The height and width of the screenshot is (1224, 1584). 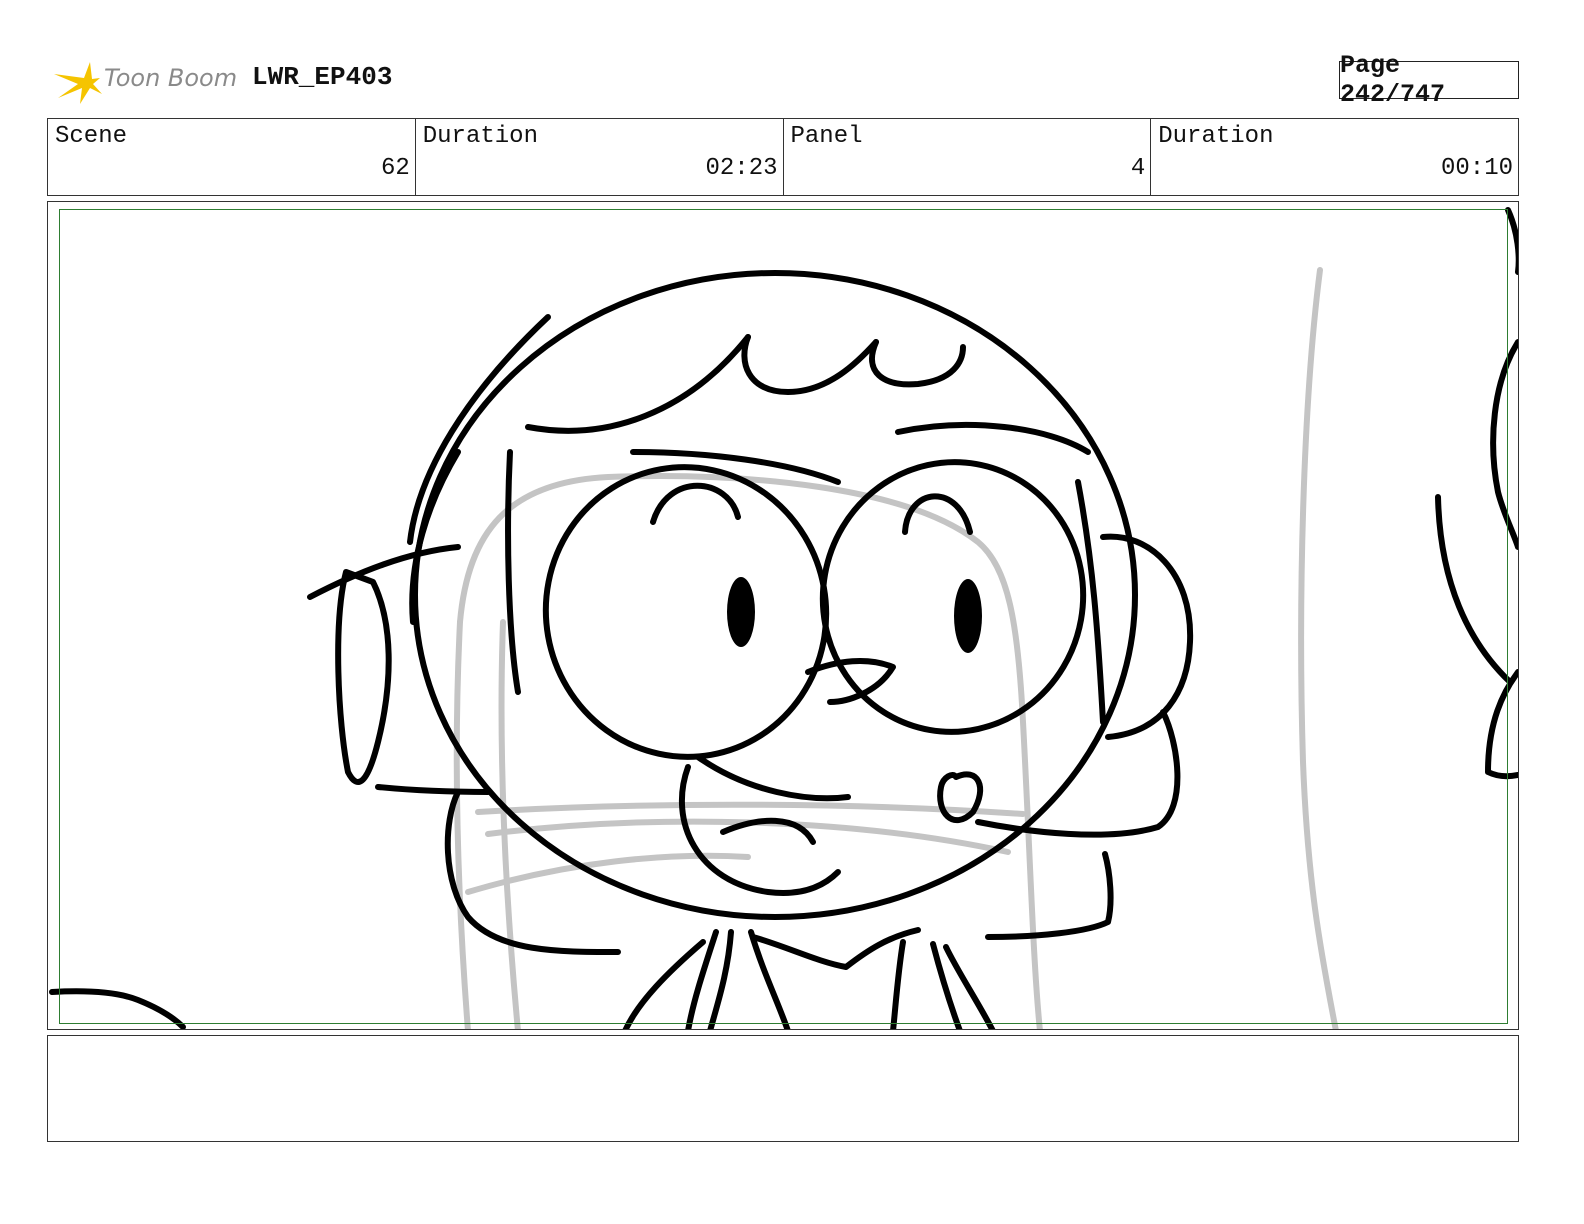 What do you see at coordinates (600, 157) in the screenshot?
I see `scene-duration-cell: Duration 02:23` at bounding box center [600, 157].